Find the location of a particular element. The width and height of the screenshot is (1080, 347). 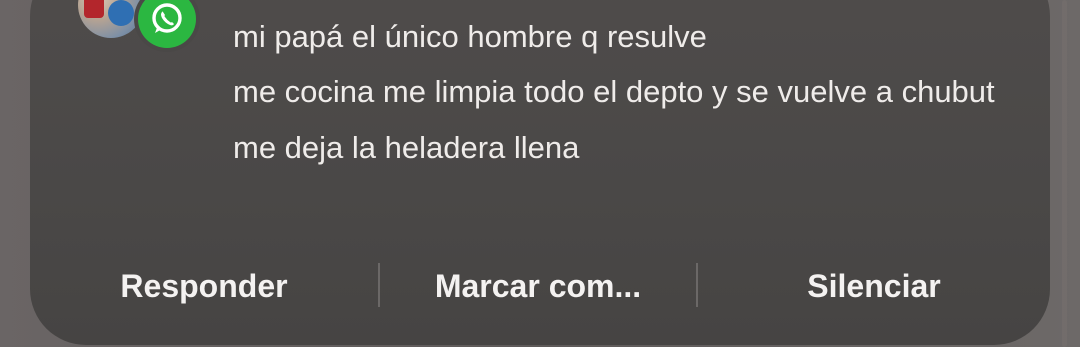

reply-button: Responder is located at coordinates (204, 286).